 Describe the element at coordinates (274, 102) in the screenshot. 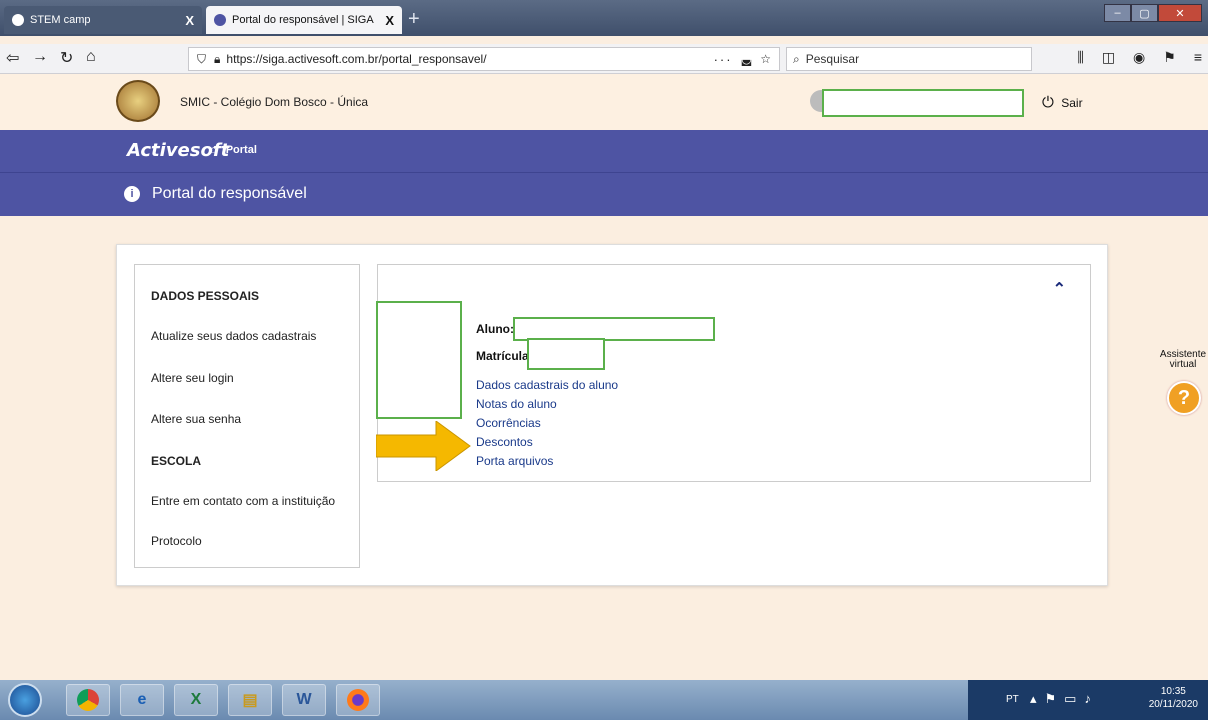

I see `school-name: SMIC - Colégio Dom Bosco - Única` at that location.